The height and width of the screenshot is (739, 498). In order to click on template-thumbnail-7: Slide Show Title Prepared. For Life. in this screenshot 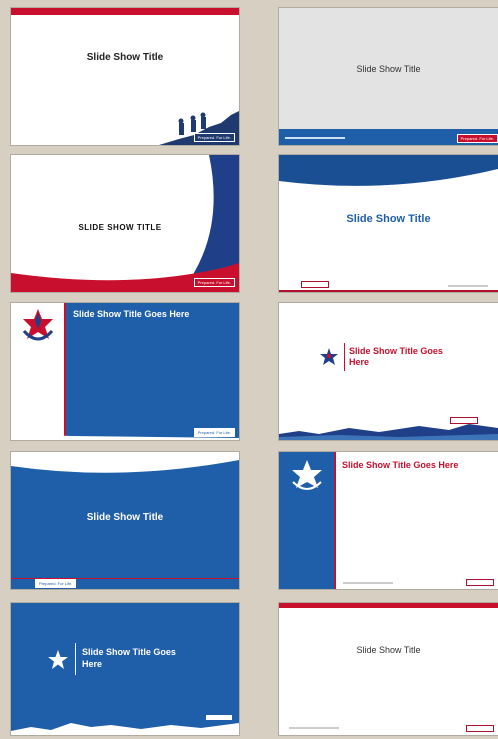, I will do `click(125, 520)`.